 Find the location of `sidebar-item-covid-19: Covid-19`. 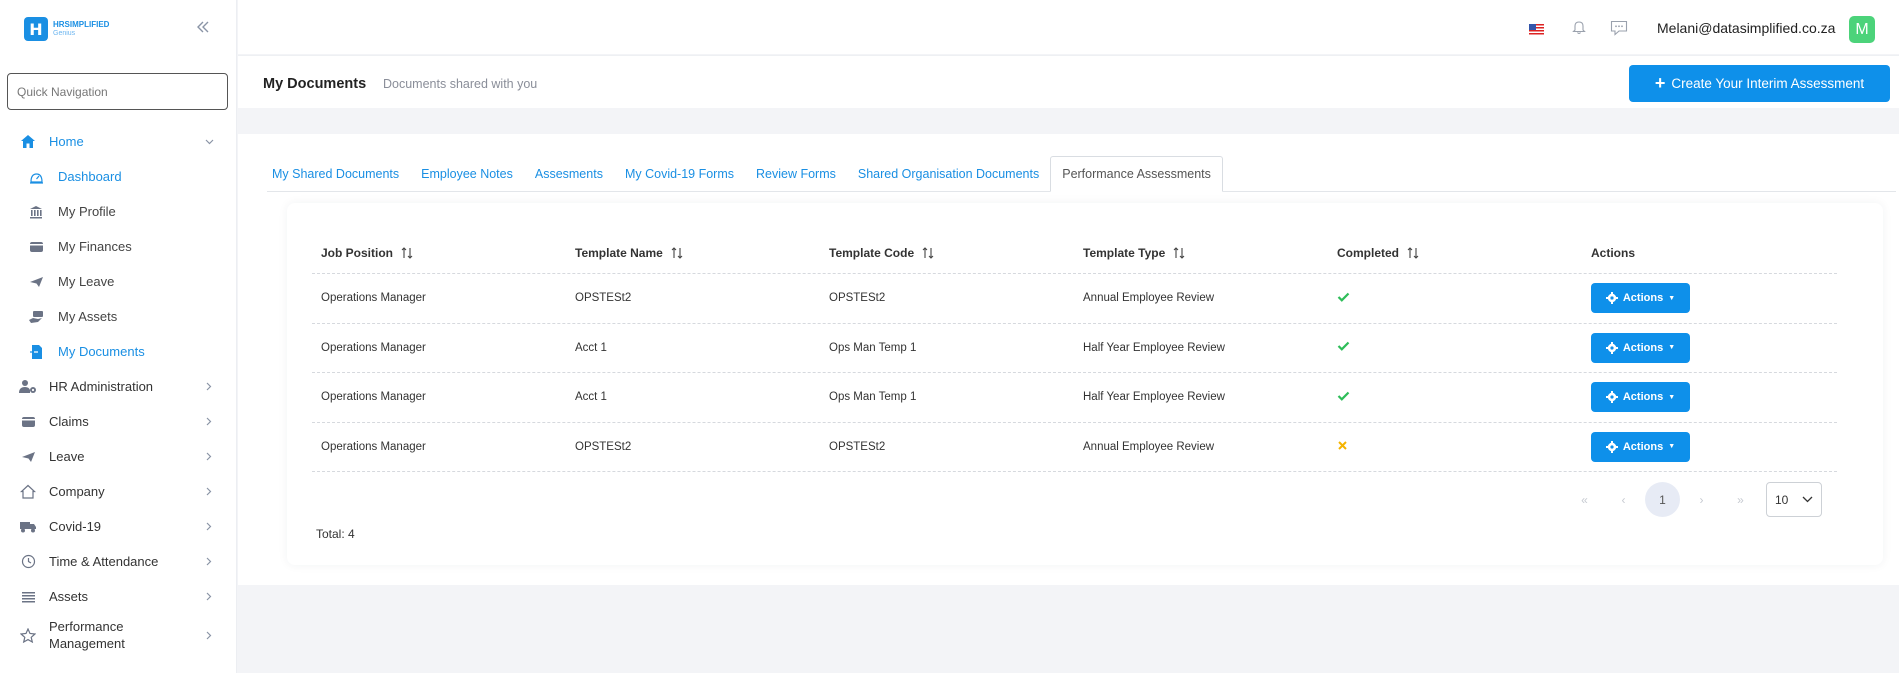

sidebar-item-covid-19: Covid-19 is located at coordinates (118, 526).